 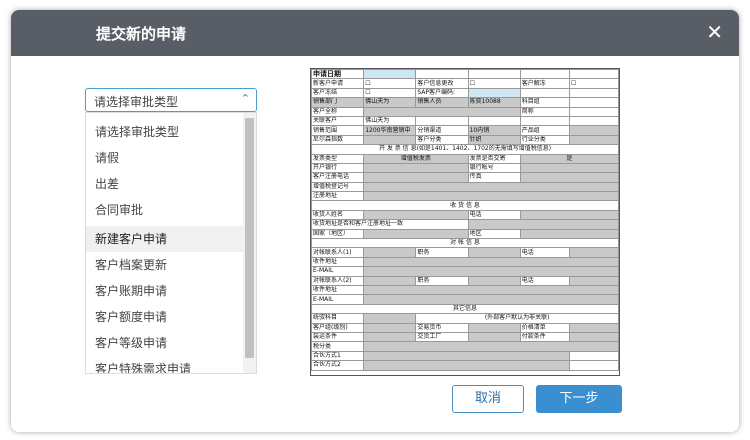 I want to click on table-cell: 客户冻结, so click(x=337, y=93).